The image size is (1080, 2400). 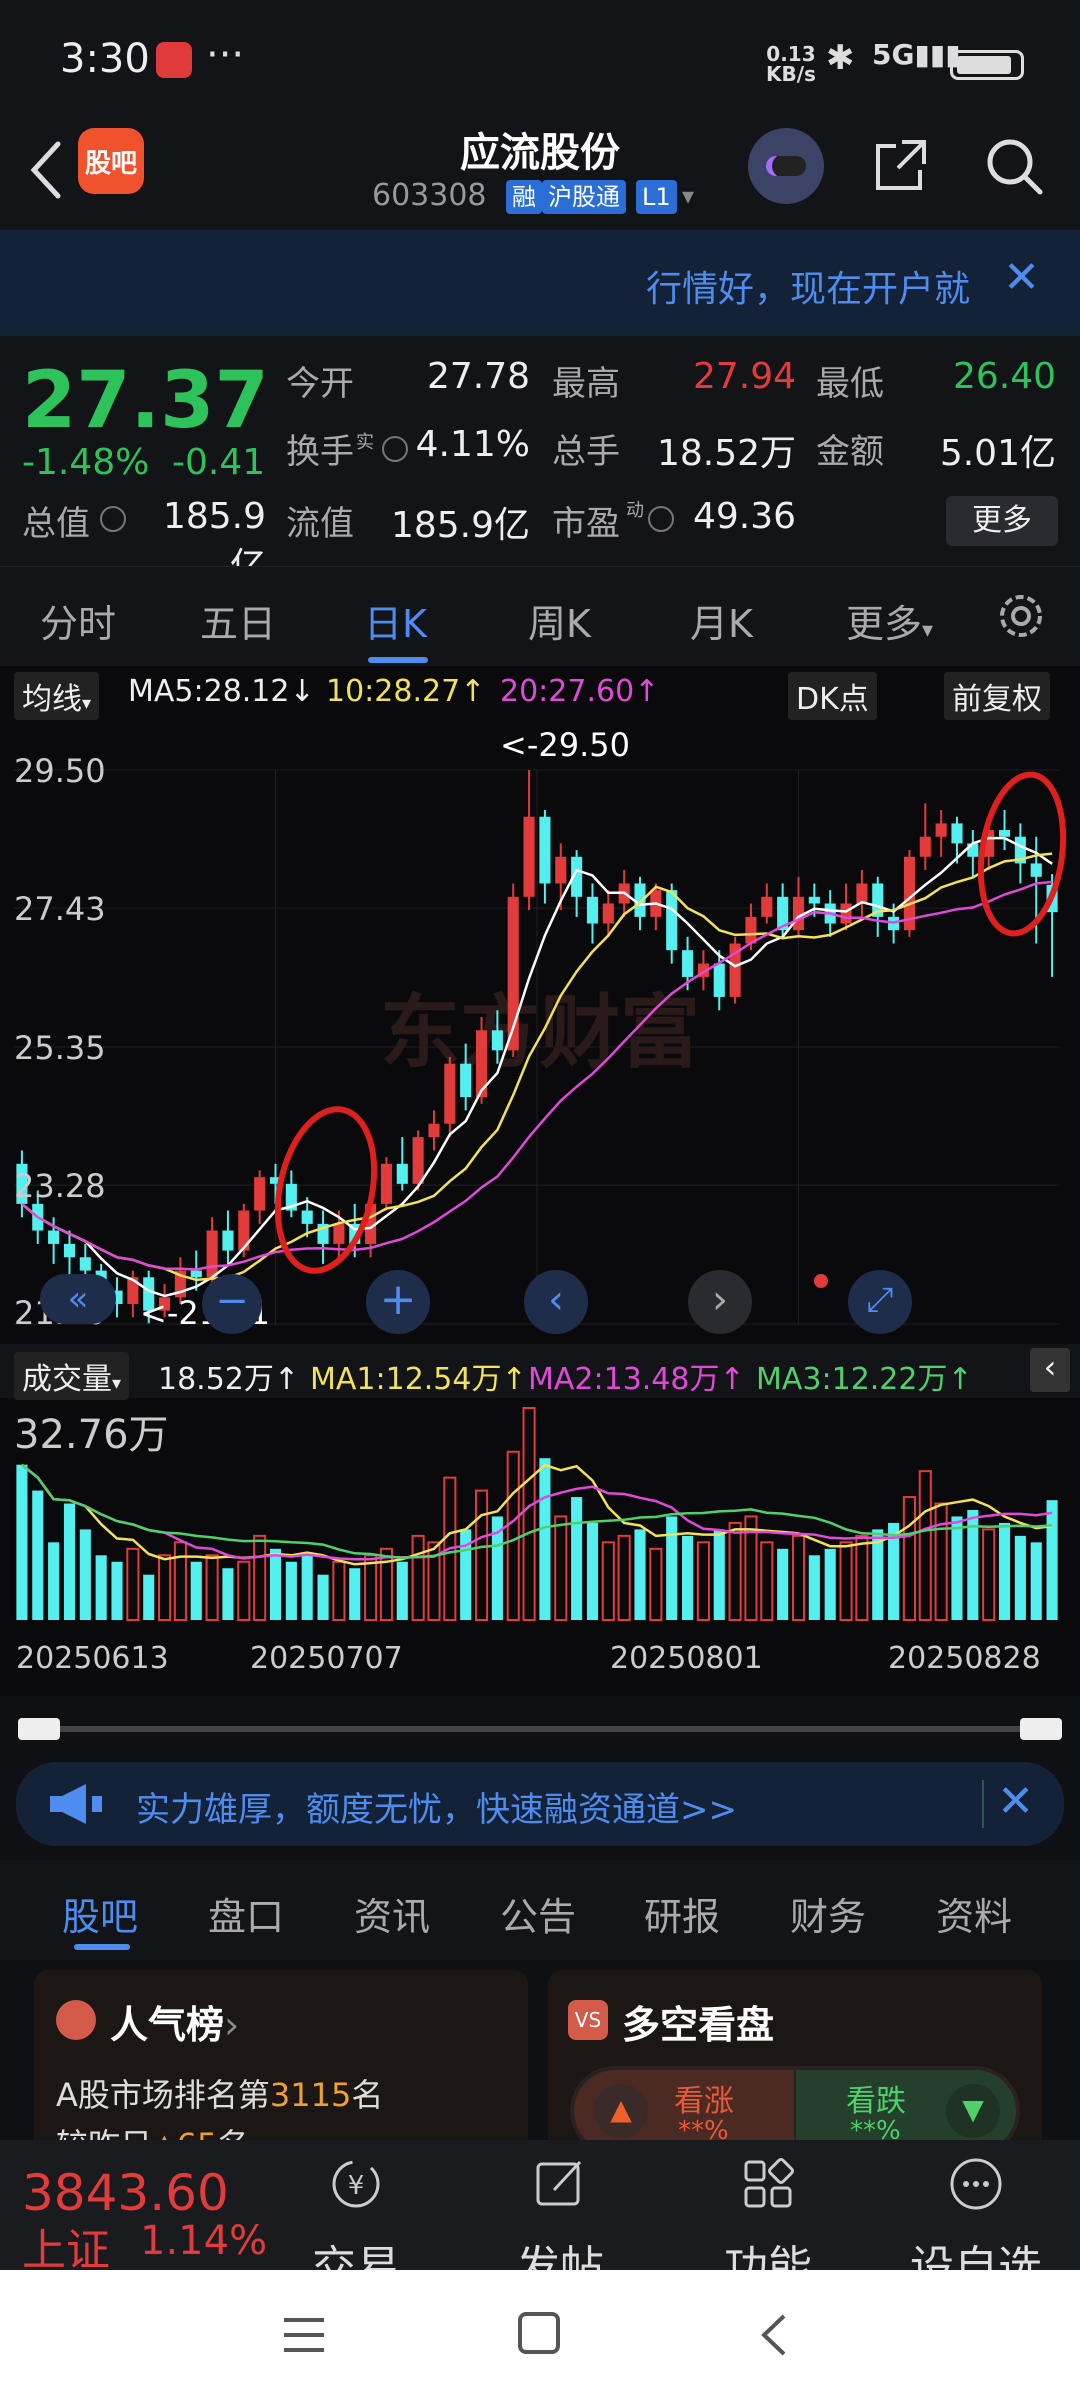 I want to click on tab-more-label: 更多, so click(x=884, y=624).